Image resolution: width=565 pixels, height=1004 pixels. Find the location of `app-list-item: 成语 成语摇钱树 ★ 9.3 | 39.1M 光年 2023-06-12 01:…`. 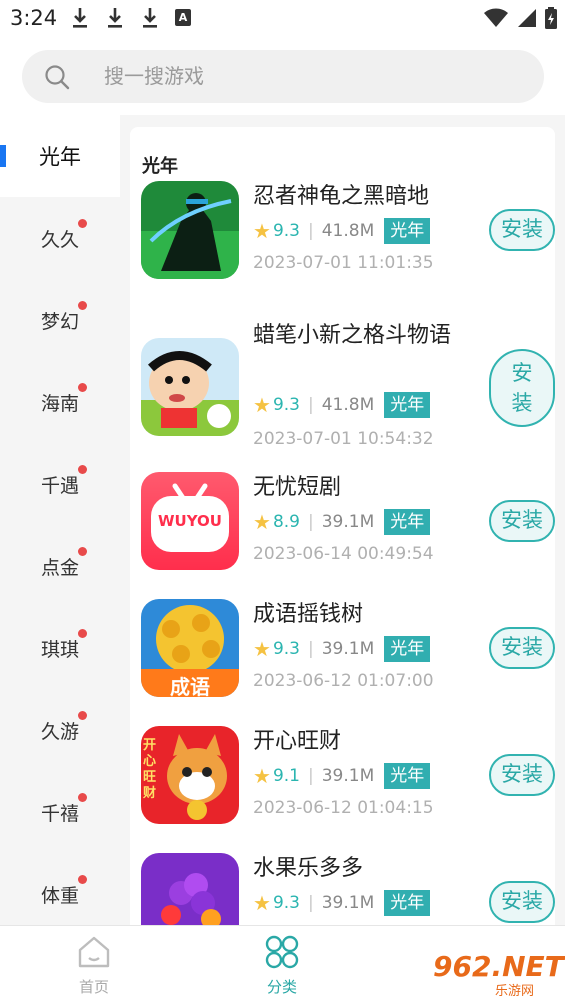

app-list-item: 成语 成语摇钱树 ★ 9.3 | 39.1M 光年 2023-06-12 01:… is located at coordinates (348, 649).